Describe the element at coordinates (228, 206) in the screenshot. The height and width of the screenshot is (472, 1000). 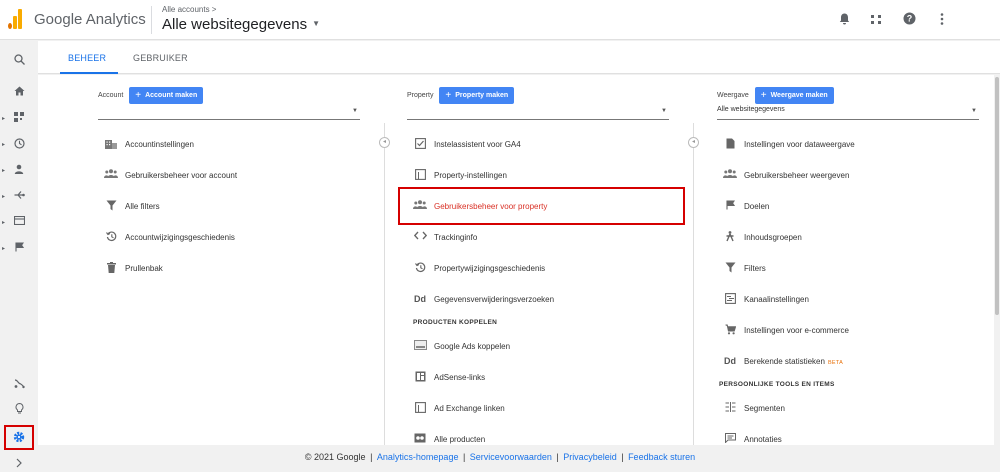
I see `menu-item-alle-filters: Alle filters` at that location.